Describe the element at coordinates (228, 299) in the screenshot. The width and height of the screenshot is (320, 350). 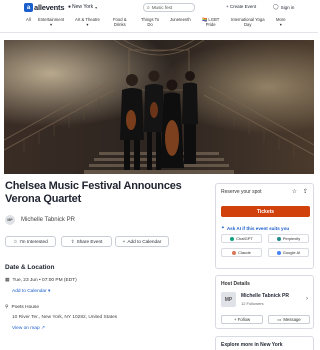
I see `host-avatar: MP` at that location.